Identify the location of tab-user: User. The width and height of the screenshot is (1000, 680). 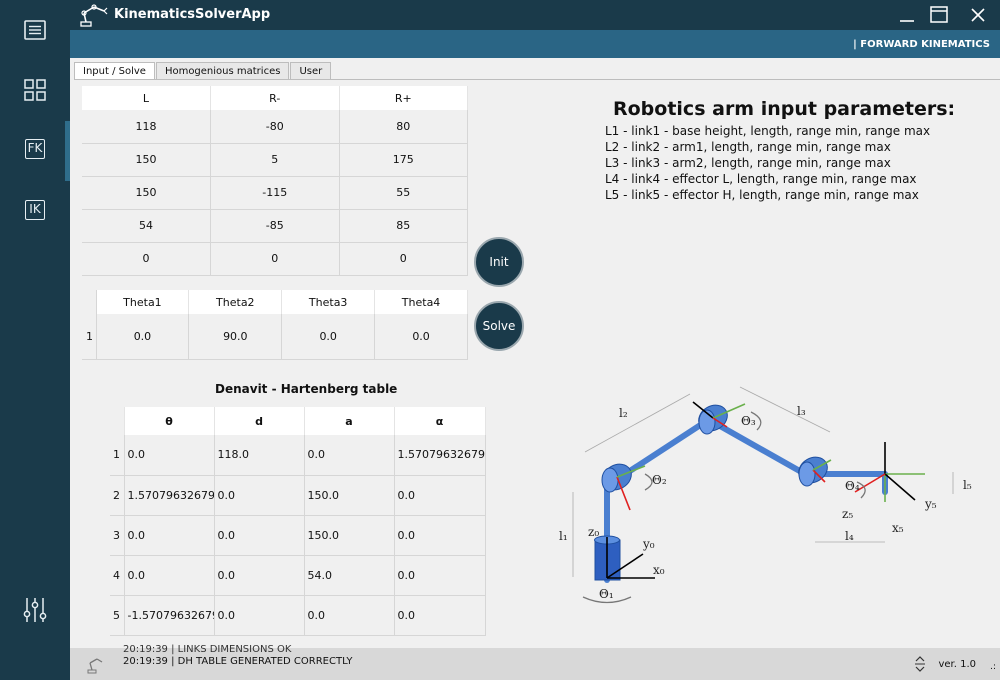
(311, 71).